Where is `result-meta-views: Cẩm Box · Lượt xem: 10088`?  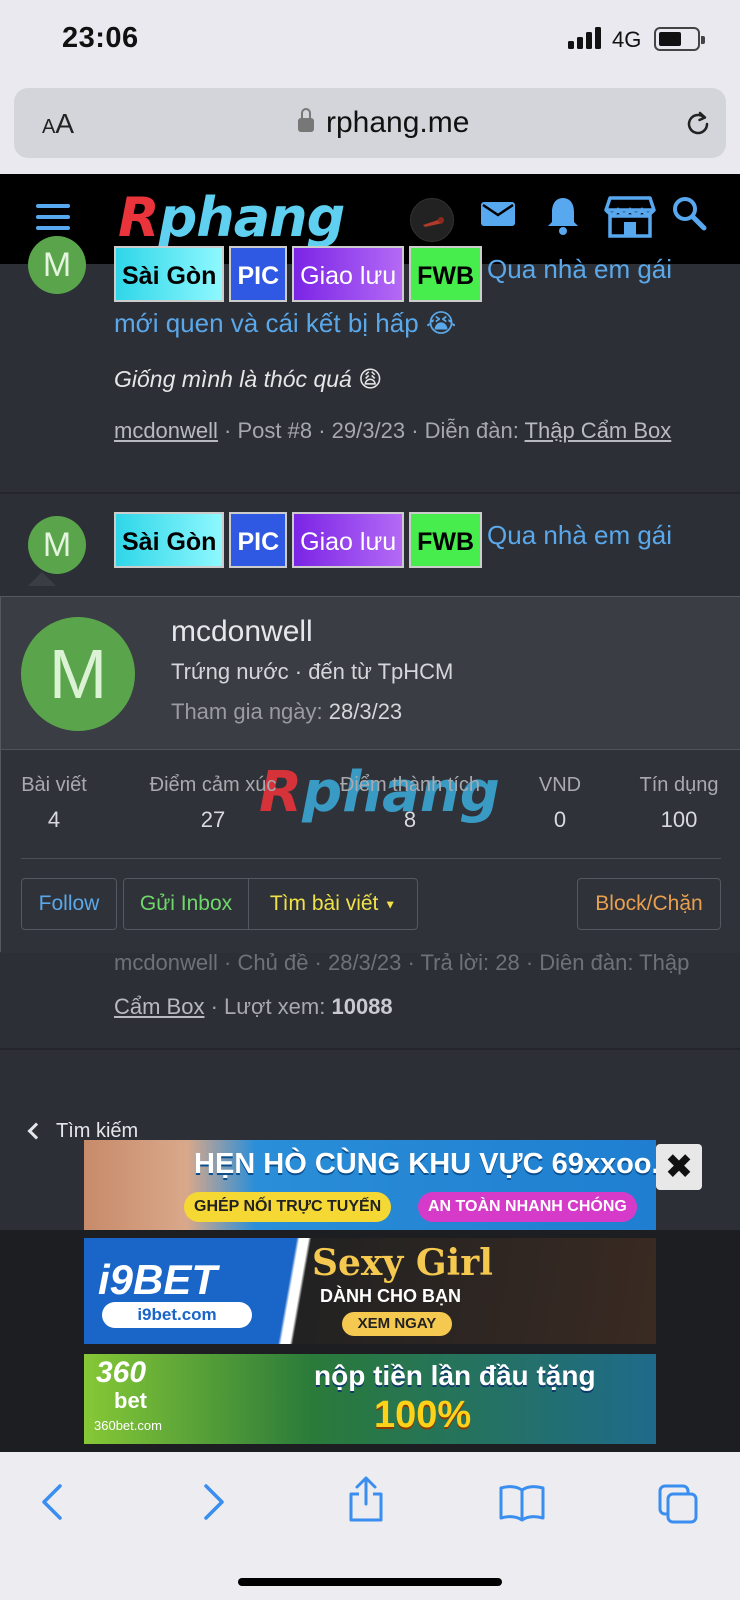 result-meta-views: Cẩm Box · Lượt xem: 10088 is located at coordinates (253, 1006).